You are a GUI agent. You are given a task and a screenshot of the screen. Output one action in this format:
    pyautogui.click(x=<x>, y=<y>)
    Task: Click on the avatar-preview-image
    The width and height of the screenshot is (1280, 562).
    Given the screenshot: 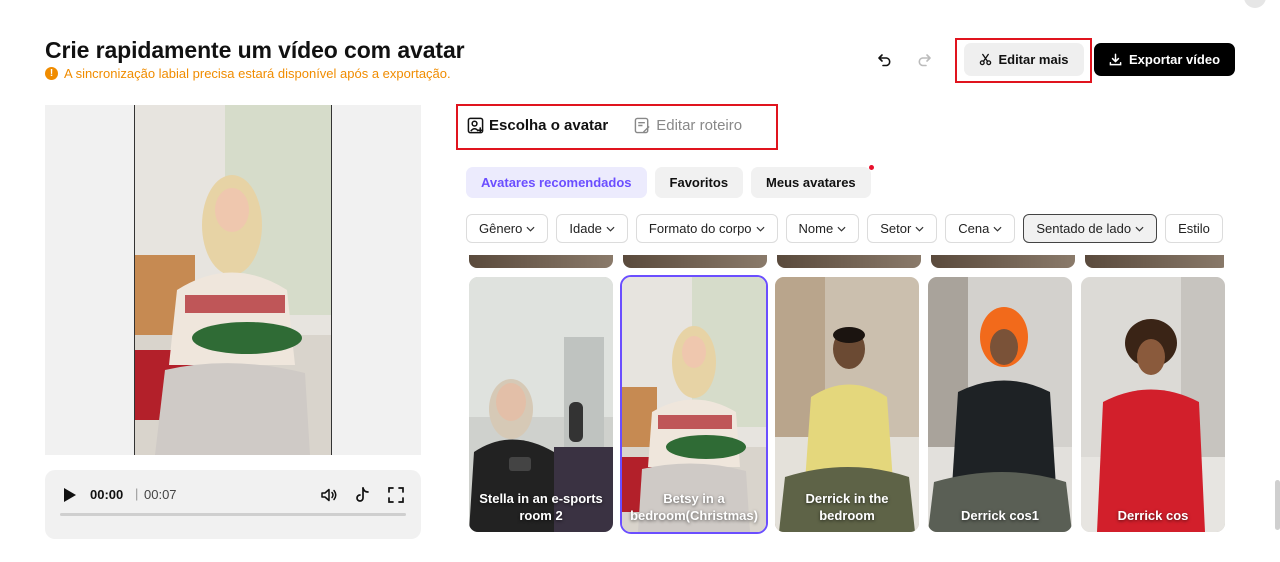 What is the action you would take?
    pyautogui.click(x=233, y=280)
    